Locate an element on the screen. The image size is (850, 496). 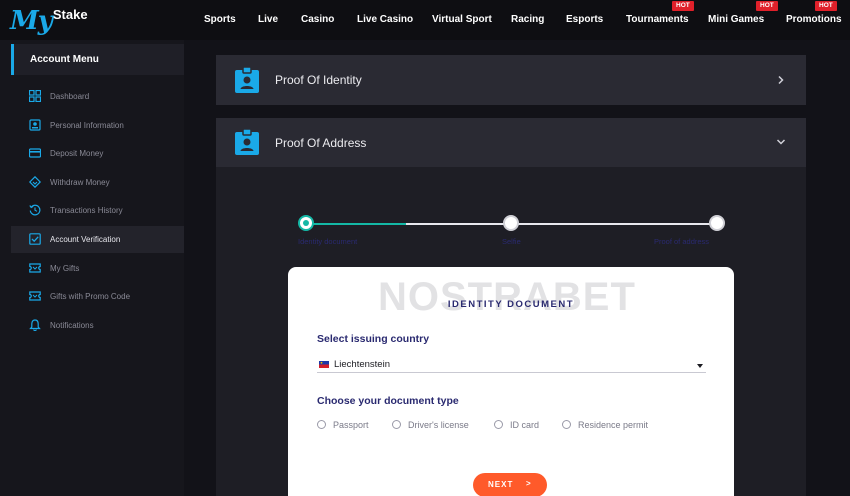
proof-of-identity-accordion: Proof Of Identity is located at coordinates (511, 80).